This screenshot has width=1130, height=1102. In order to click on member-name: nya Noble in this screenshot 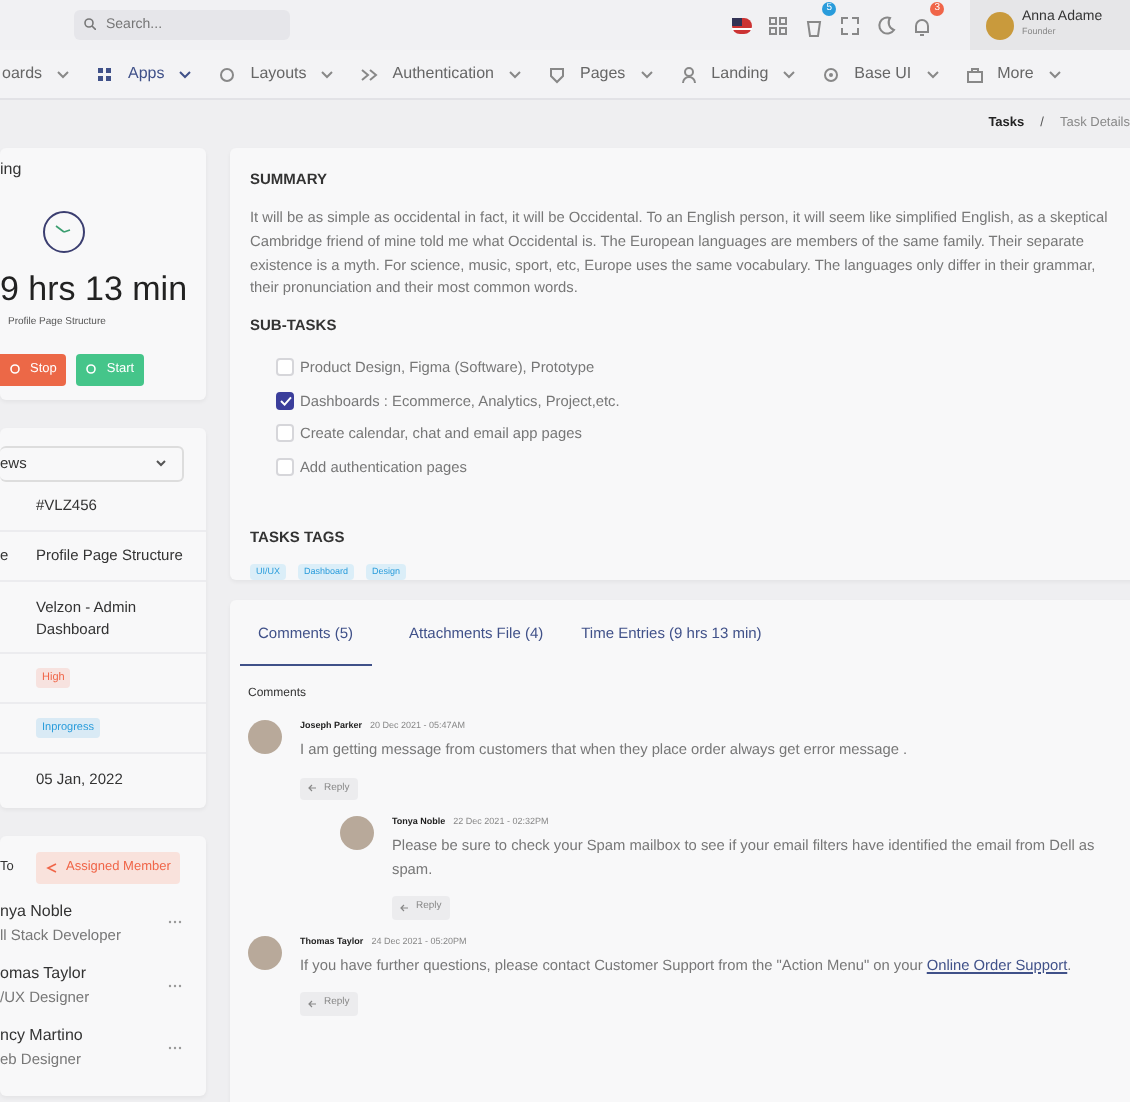, I will do `click(37, 911)`.